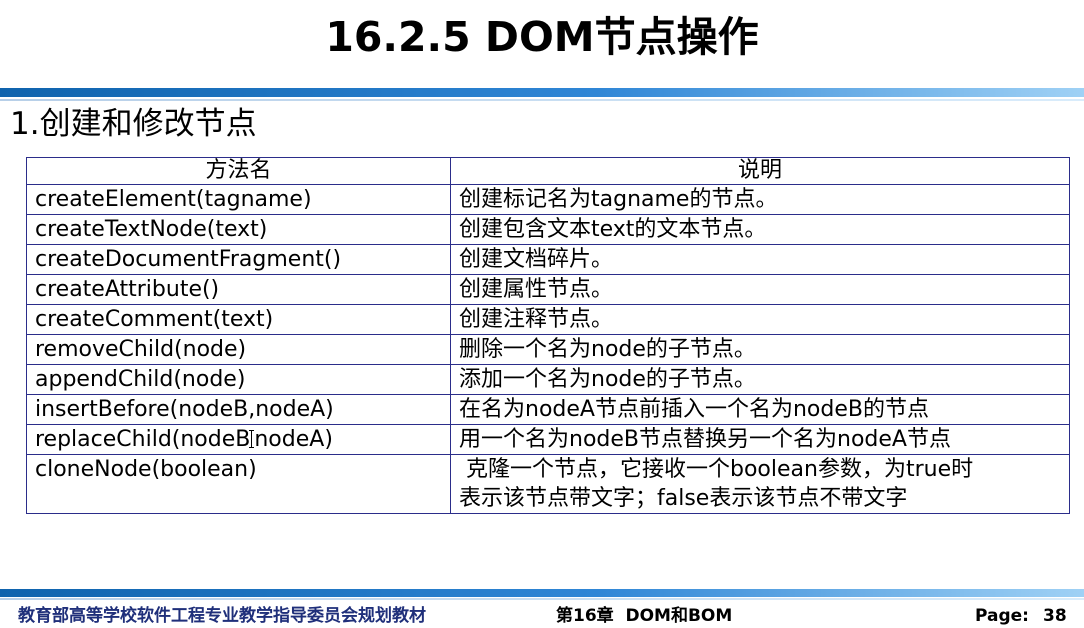  Describe the element at coordinates (760, 171) in the screenshot. I see `header-description: 说明` at that location.